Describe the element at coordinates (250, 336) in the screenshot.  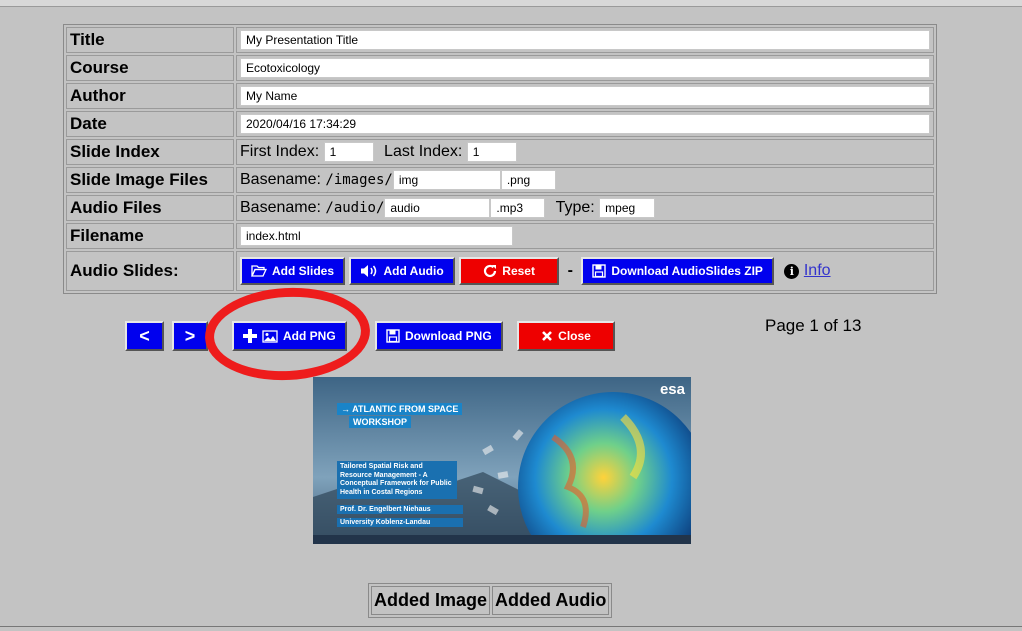
I see `plus-icon` at that location.